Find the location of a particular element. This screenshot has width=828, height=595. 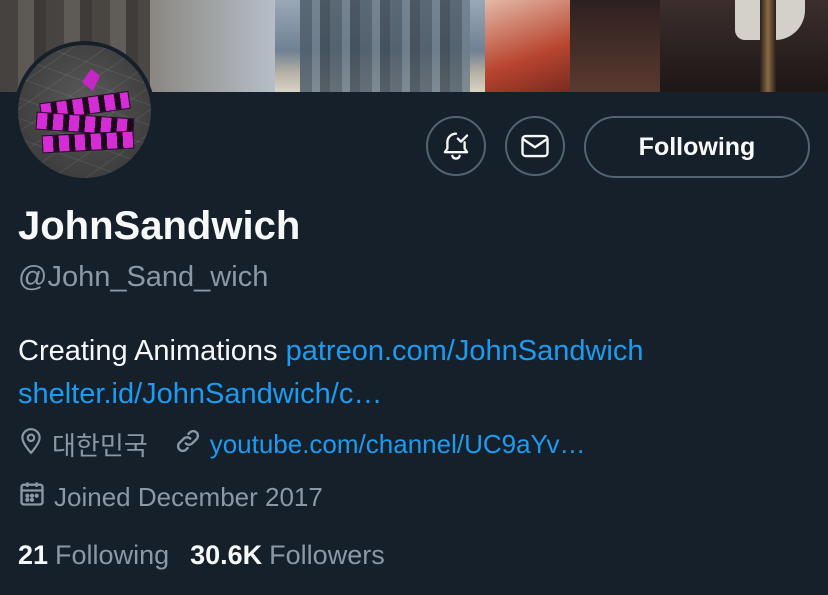

following-label: Following is located at coordinates (112, 555).